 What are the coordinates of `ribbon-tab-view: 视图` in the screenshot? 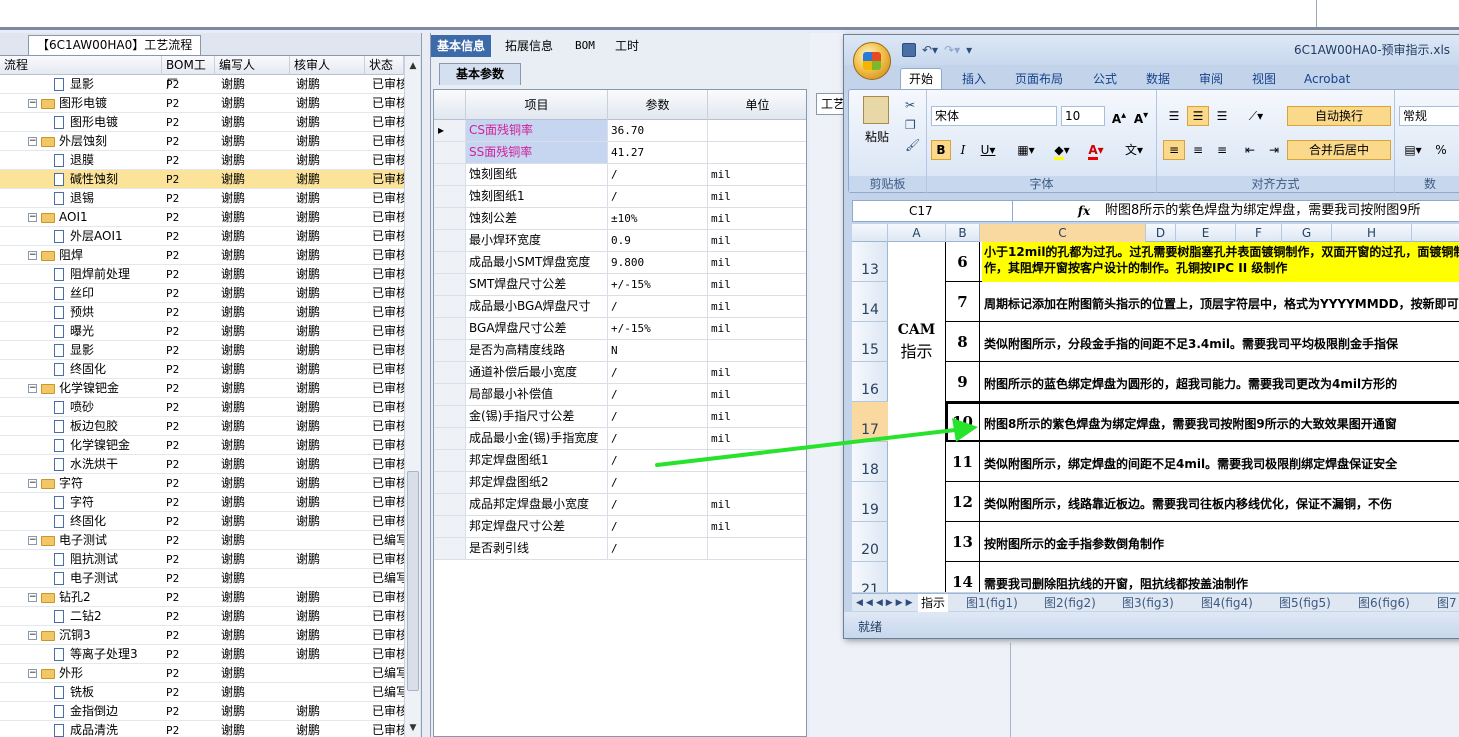 It's located at (1264, 79).